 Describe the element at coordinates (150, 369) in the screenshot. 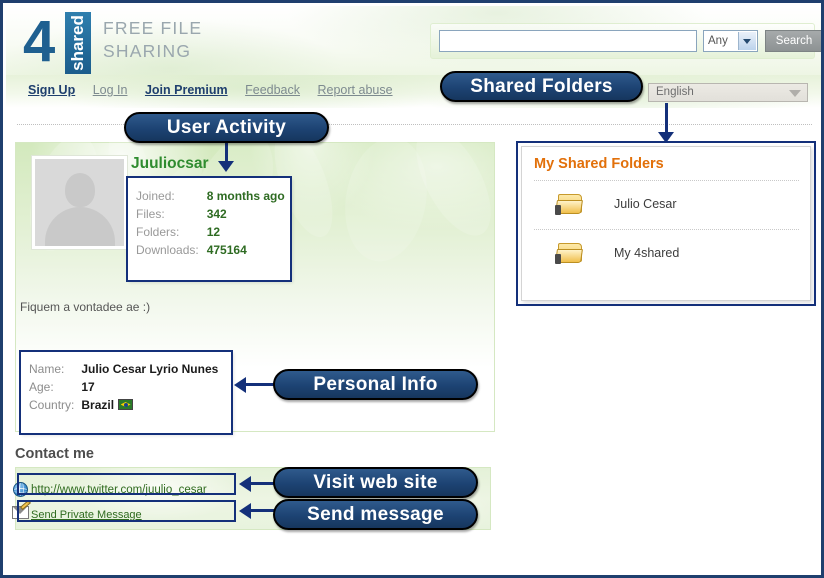

I see `personal-value: Julio Cesar Lyrio Nunes` at that location.